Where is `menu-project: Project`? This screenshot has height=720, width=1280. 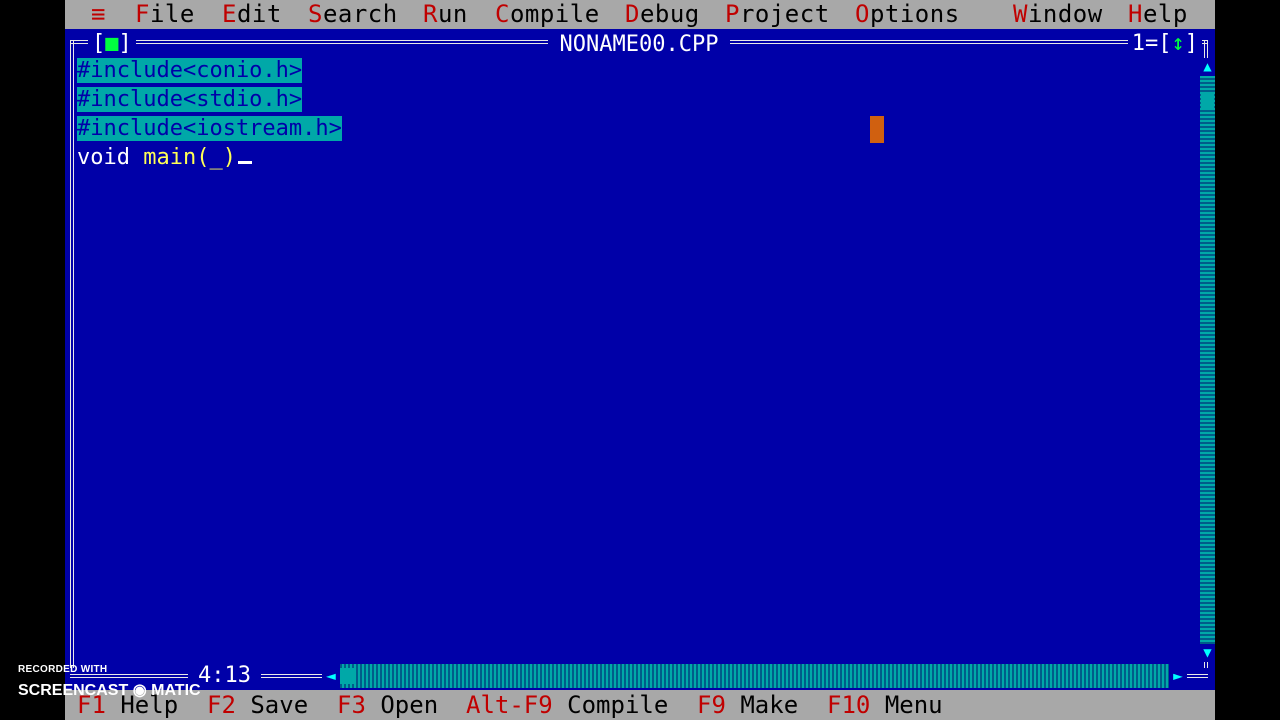
menu-project: Project is located at coordinates (777, 14).